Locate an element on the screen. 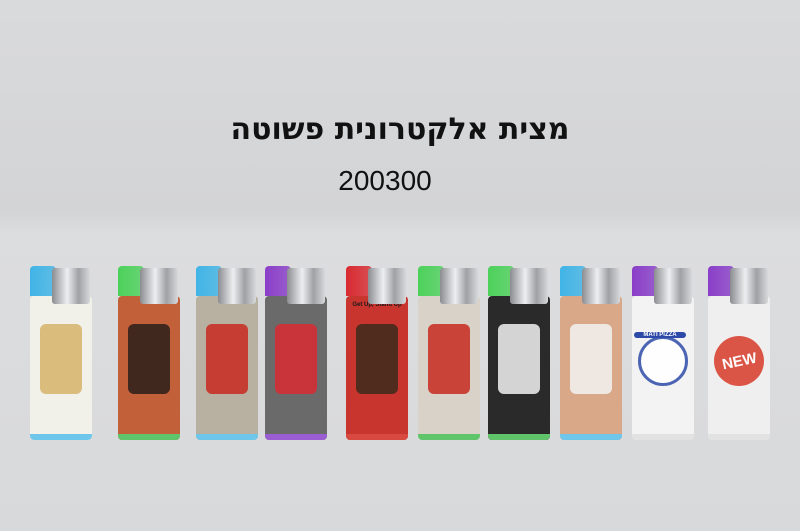  lighter-london-phonebox is located at coordinates (227, 354).